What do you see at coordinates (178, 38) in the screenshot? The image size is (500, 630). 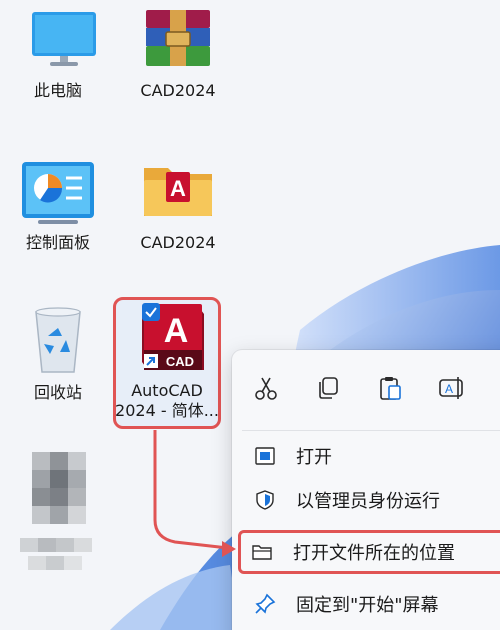 I see `winrar-archive-icon` at bounding box center [178, 38].